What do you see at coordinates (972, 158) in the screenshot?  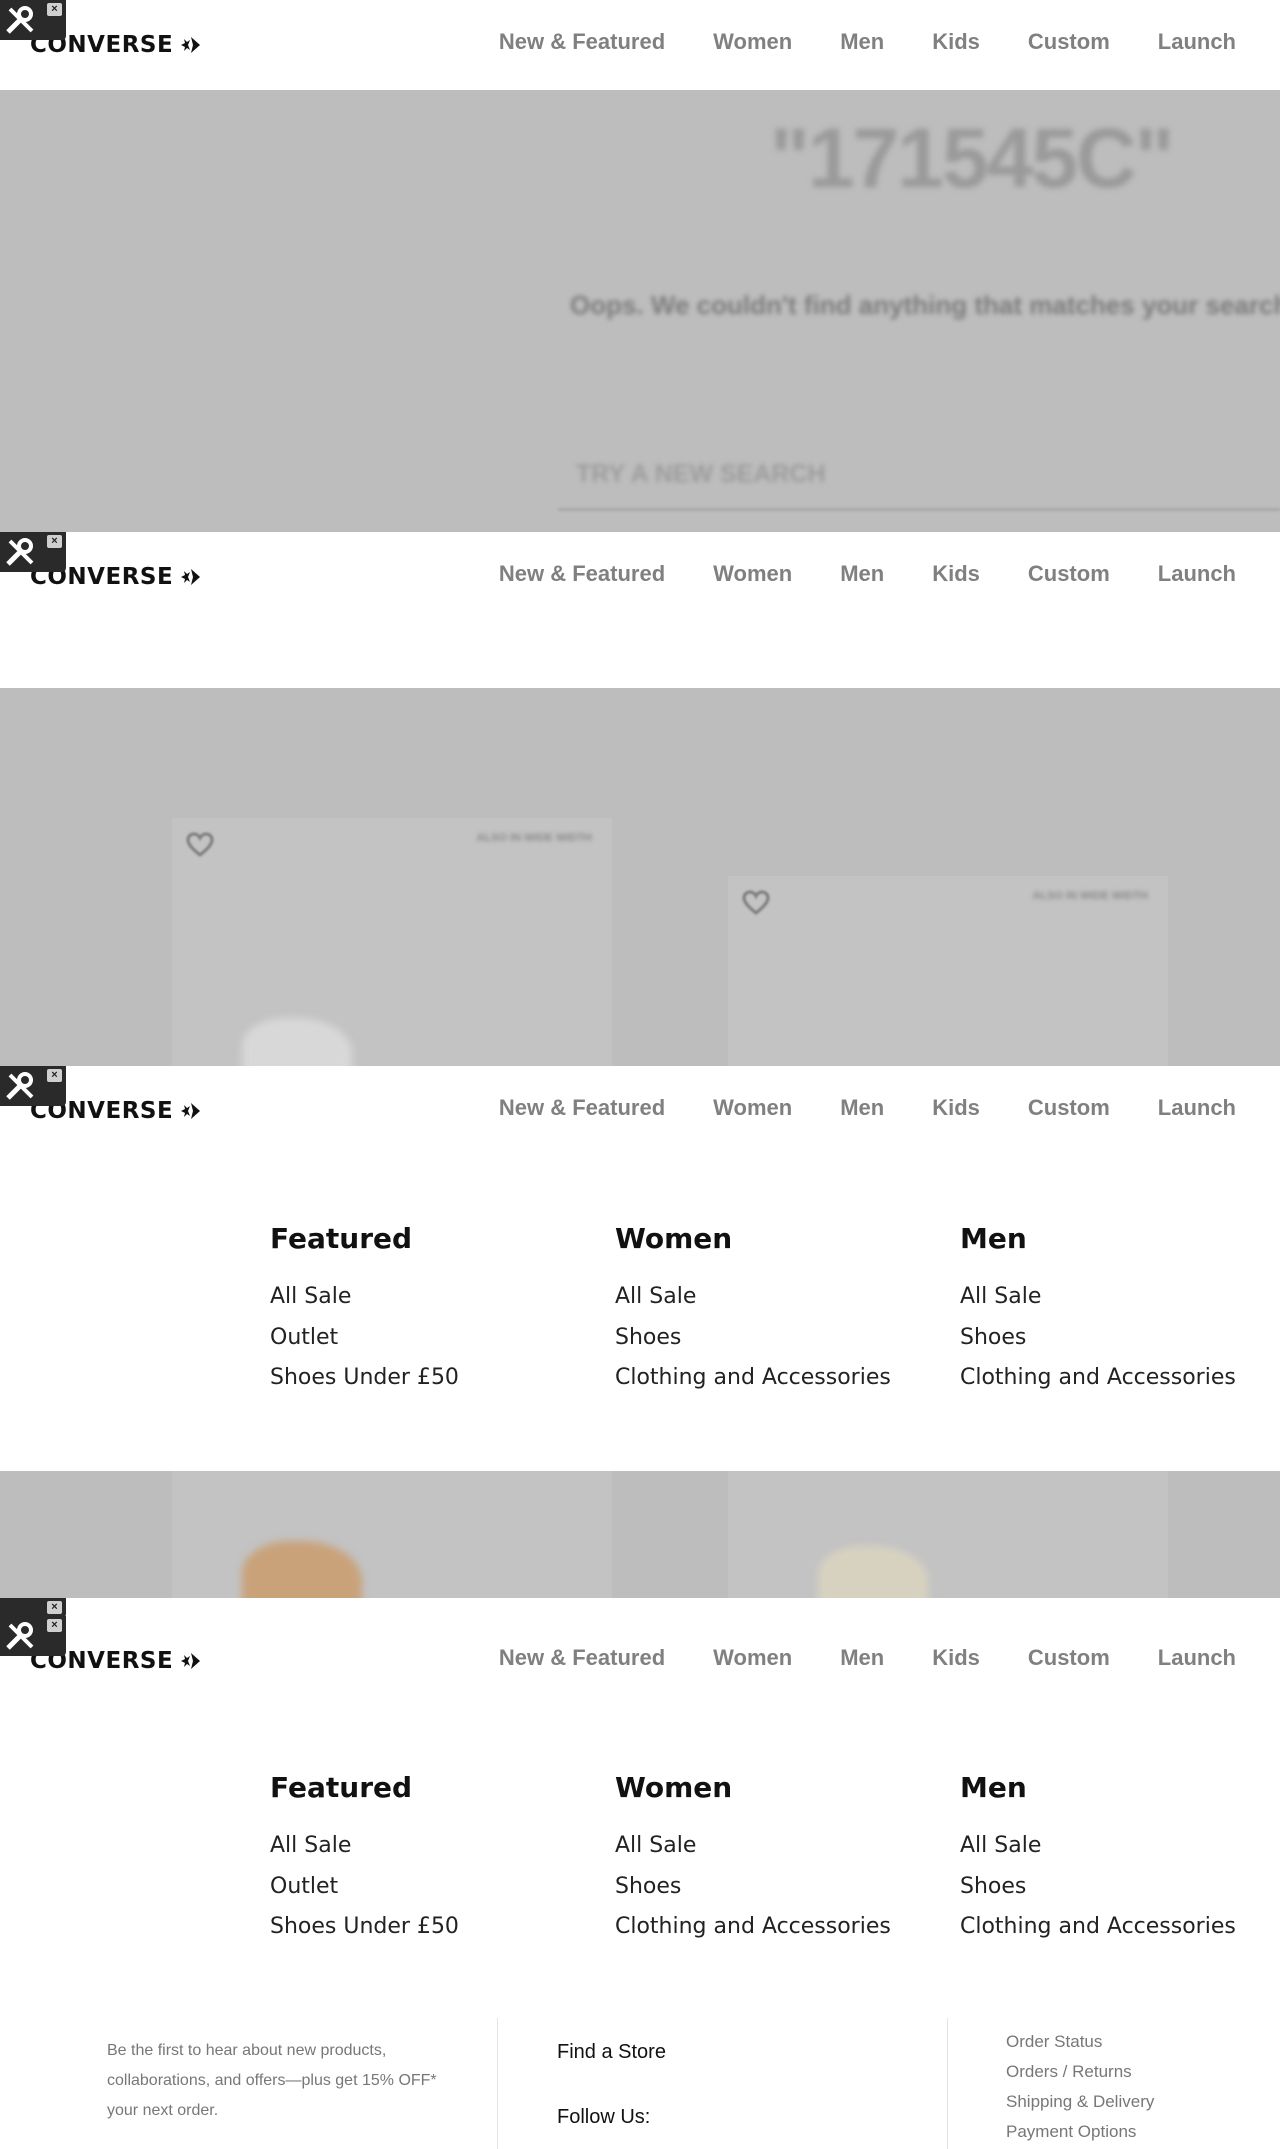 I see `search-query-heading: "171545C"` at bounding box center [972, 158].